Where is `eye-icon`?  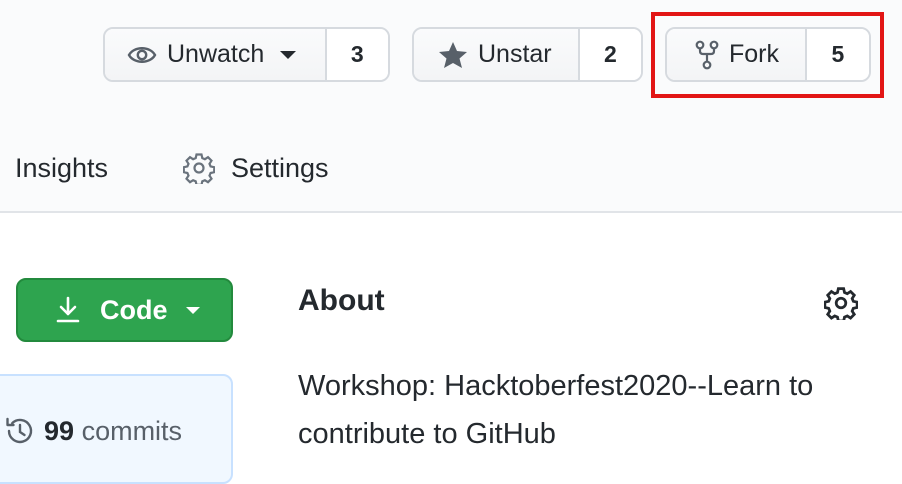 eye-icon is located at coordinates (142, 55).